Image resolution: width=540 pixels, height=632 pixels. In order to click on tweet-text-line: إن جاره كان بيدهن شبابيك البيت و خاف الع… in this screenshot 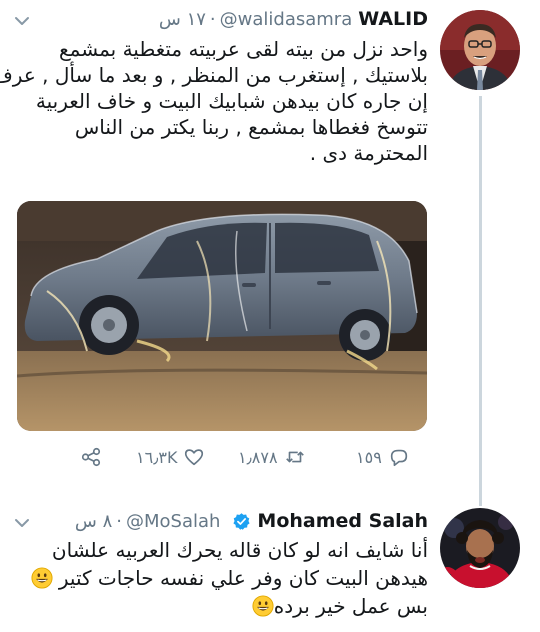, I will do `click(231, 101)`.